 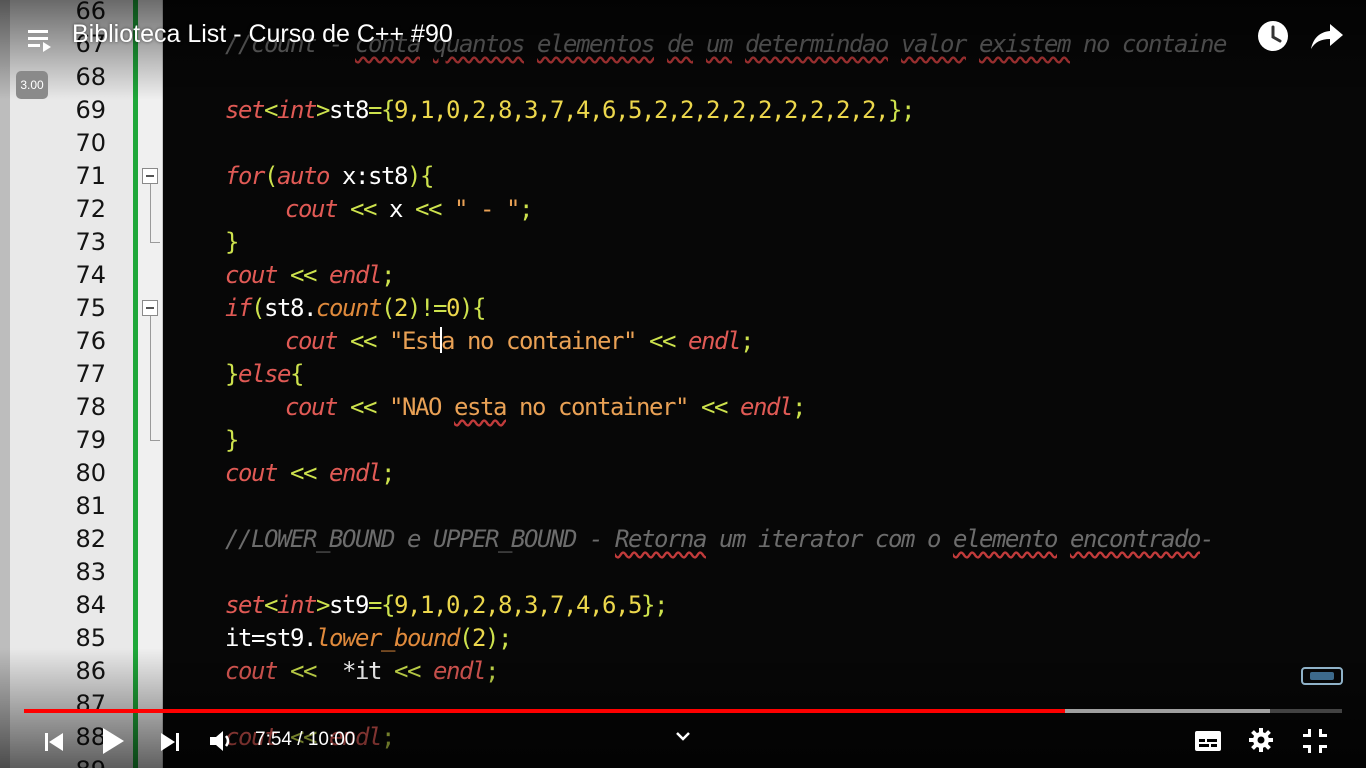 What do you see at coordinates (90, 605) in the screenshot?
I see `line-number: 84` at bounding box center [90, 605].